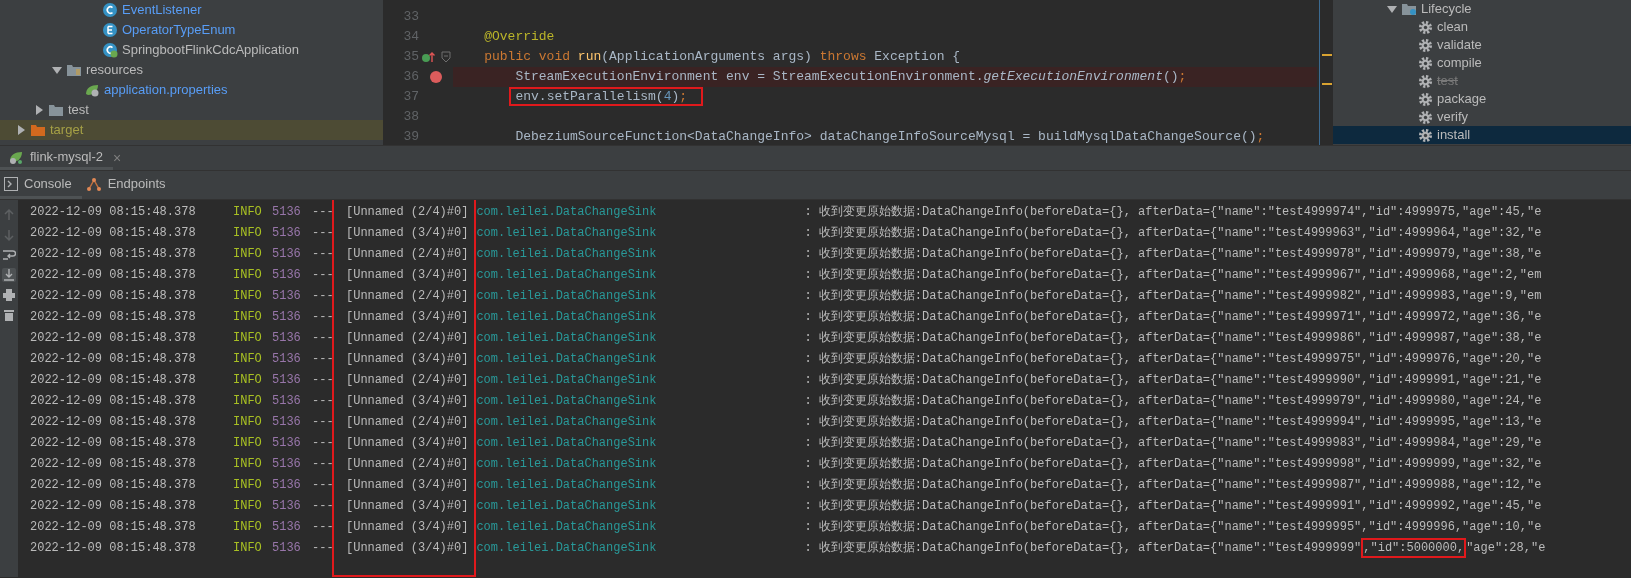 The height and width of the screenshot is (578, 1631). I want to click on code-line: DebeziumSourceFunction<DataChangeInfo> dataChangeInfoSourceMysql = buildMysqlDataChangeSource();, so click(890, 136).